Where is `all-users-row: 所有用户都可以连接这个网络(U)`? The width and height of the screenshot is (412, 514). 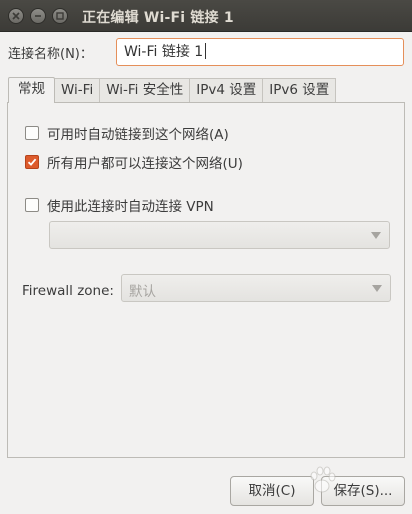
all-users-row: 所有用户都可以连接这个网络(U) is located at coordinates (134, 162).